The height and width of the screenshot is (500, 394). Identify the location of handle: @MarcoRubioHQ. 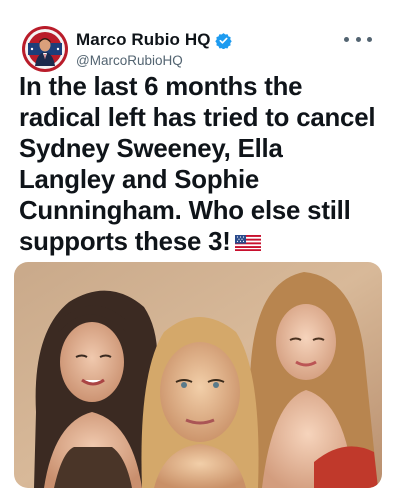
(154, 60).